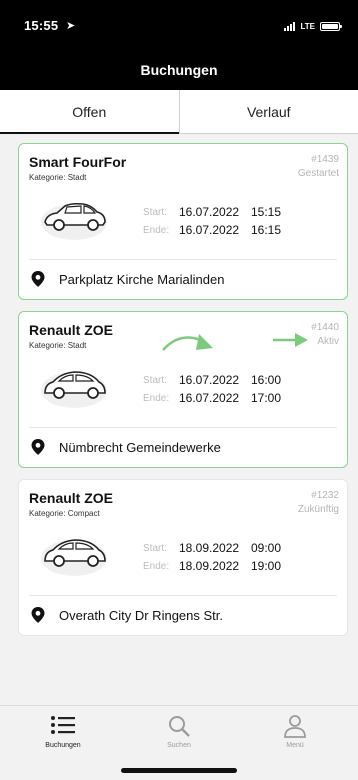 The width and height of the screenshot is (358, 780). I want to click on nav-label: Suchen, so click(179, 745).